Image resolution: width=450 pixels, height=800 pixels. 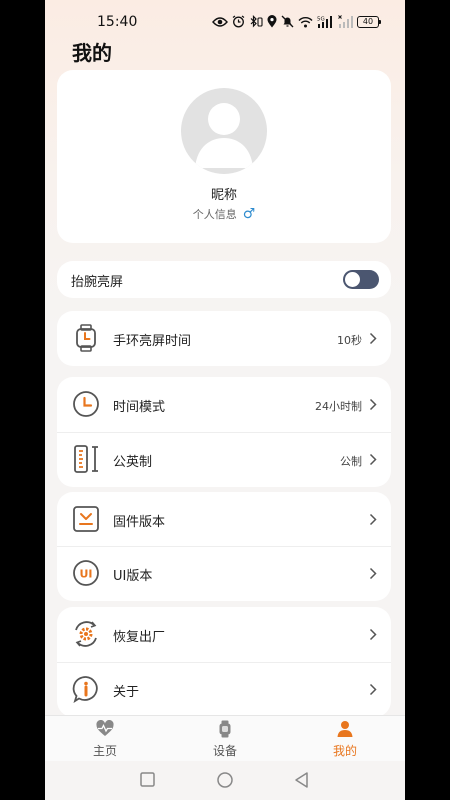 What do you see at coordinates (352, 279) in the screenshot?
I see `toggle-knob` at bounding box center [352, 279].